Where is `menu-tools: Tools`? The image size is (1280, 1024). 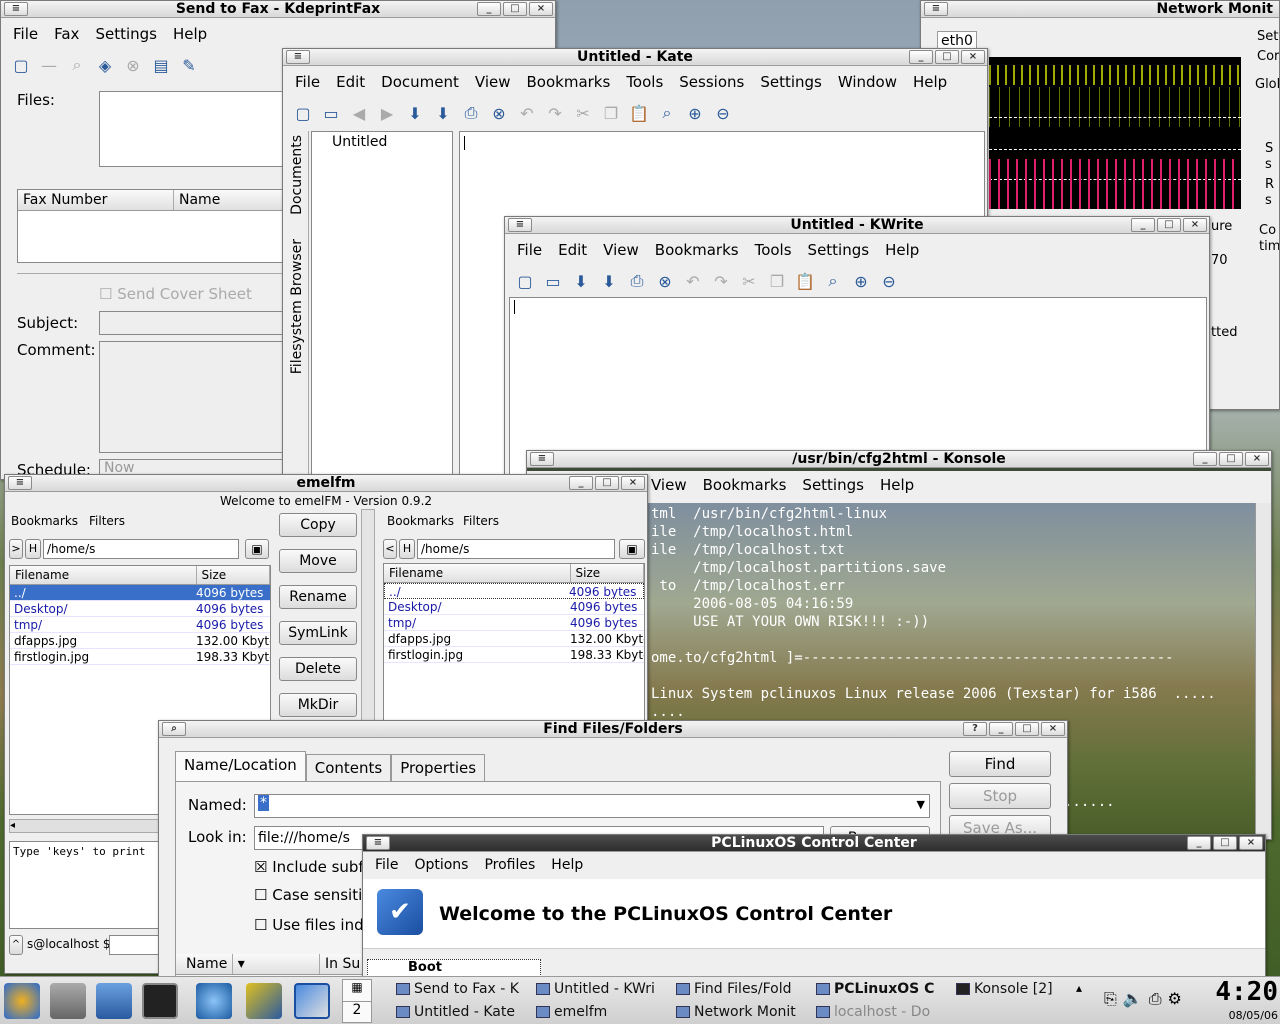 menu-tools: Tools is located at coordinates (644, 82).